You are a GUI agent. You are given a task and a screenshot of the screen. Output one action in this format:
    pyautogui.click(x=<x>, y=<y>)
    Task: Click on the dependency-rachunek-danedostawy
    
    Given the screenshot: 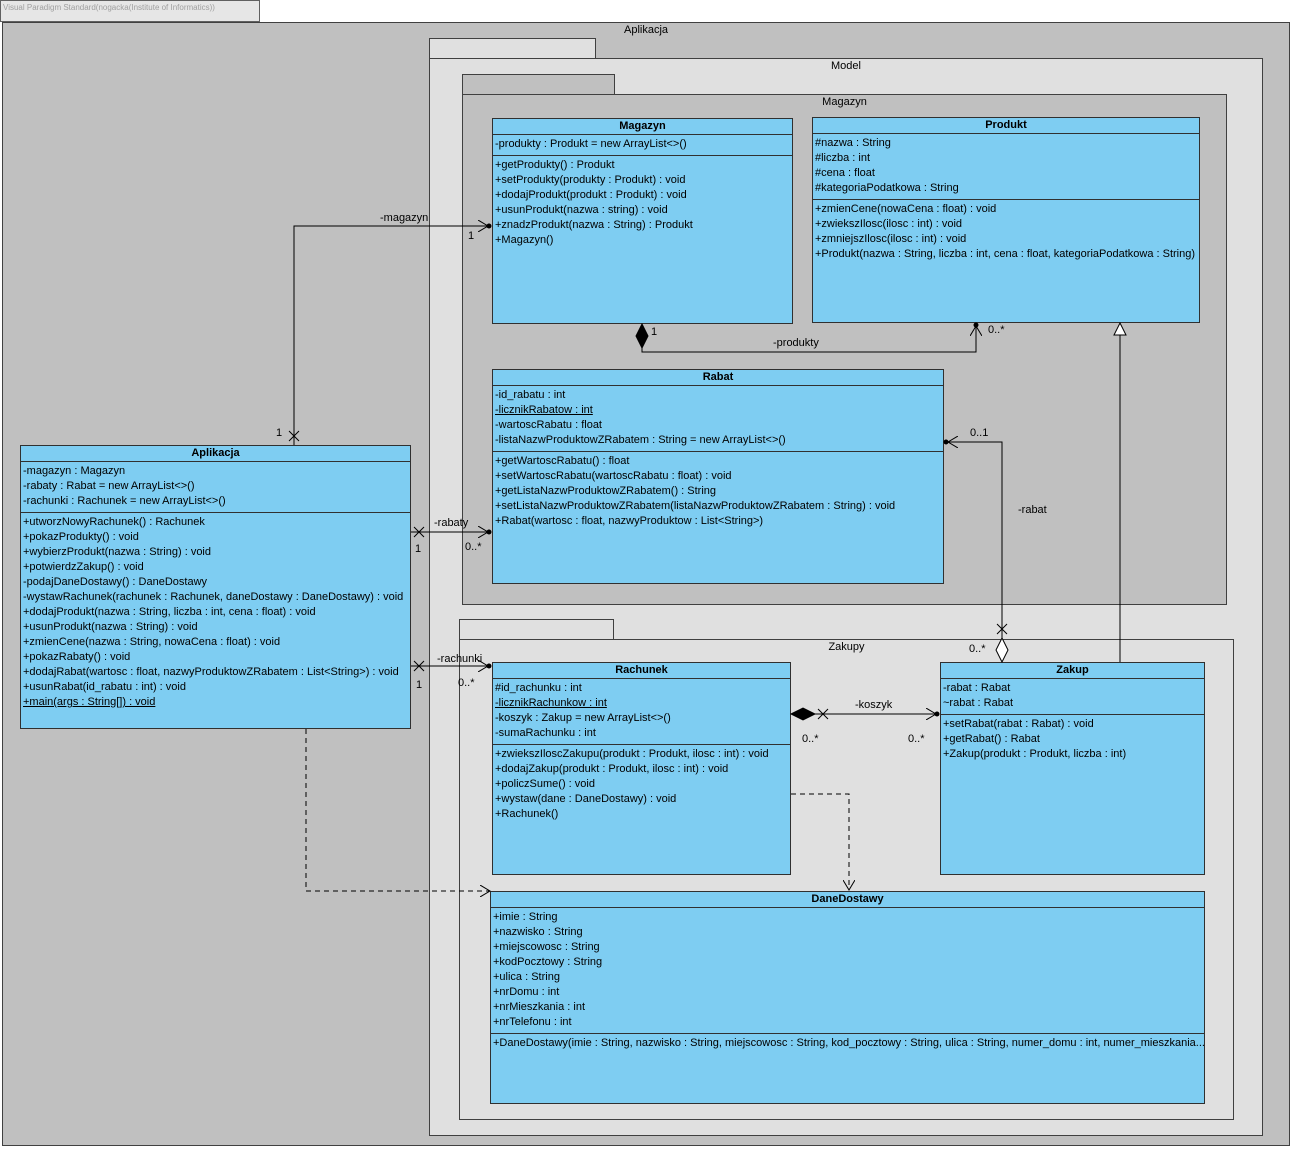 What is the action you would take?
    pyautogui.click(x=820, y=841)
    